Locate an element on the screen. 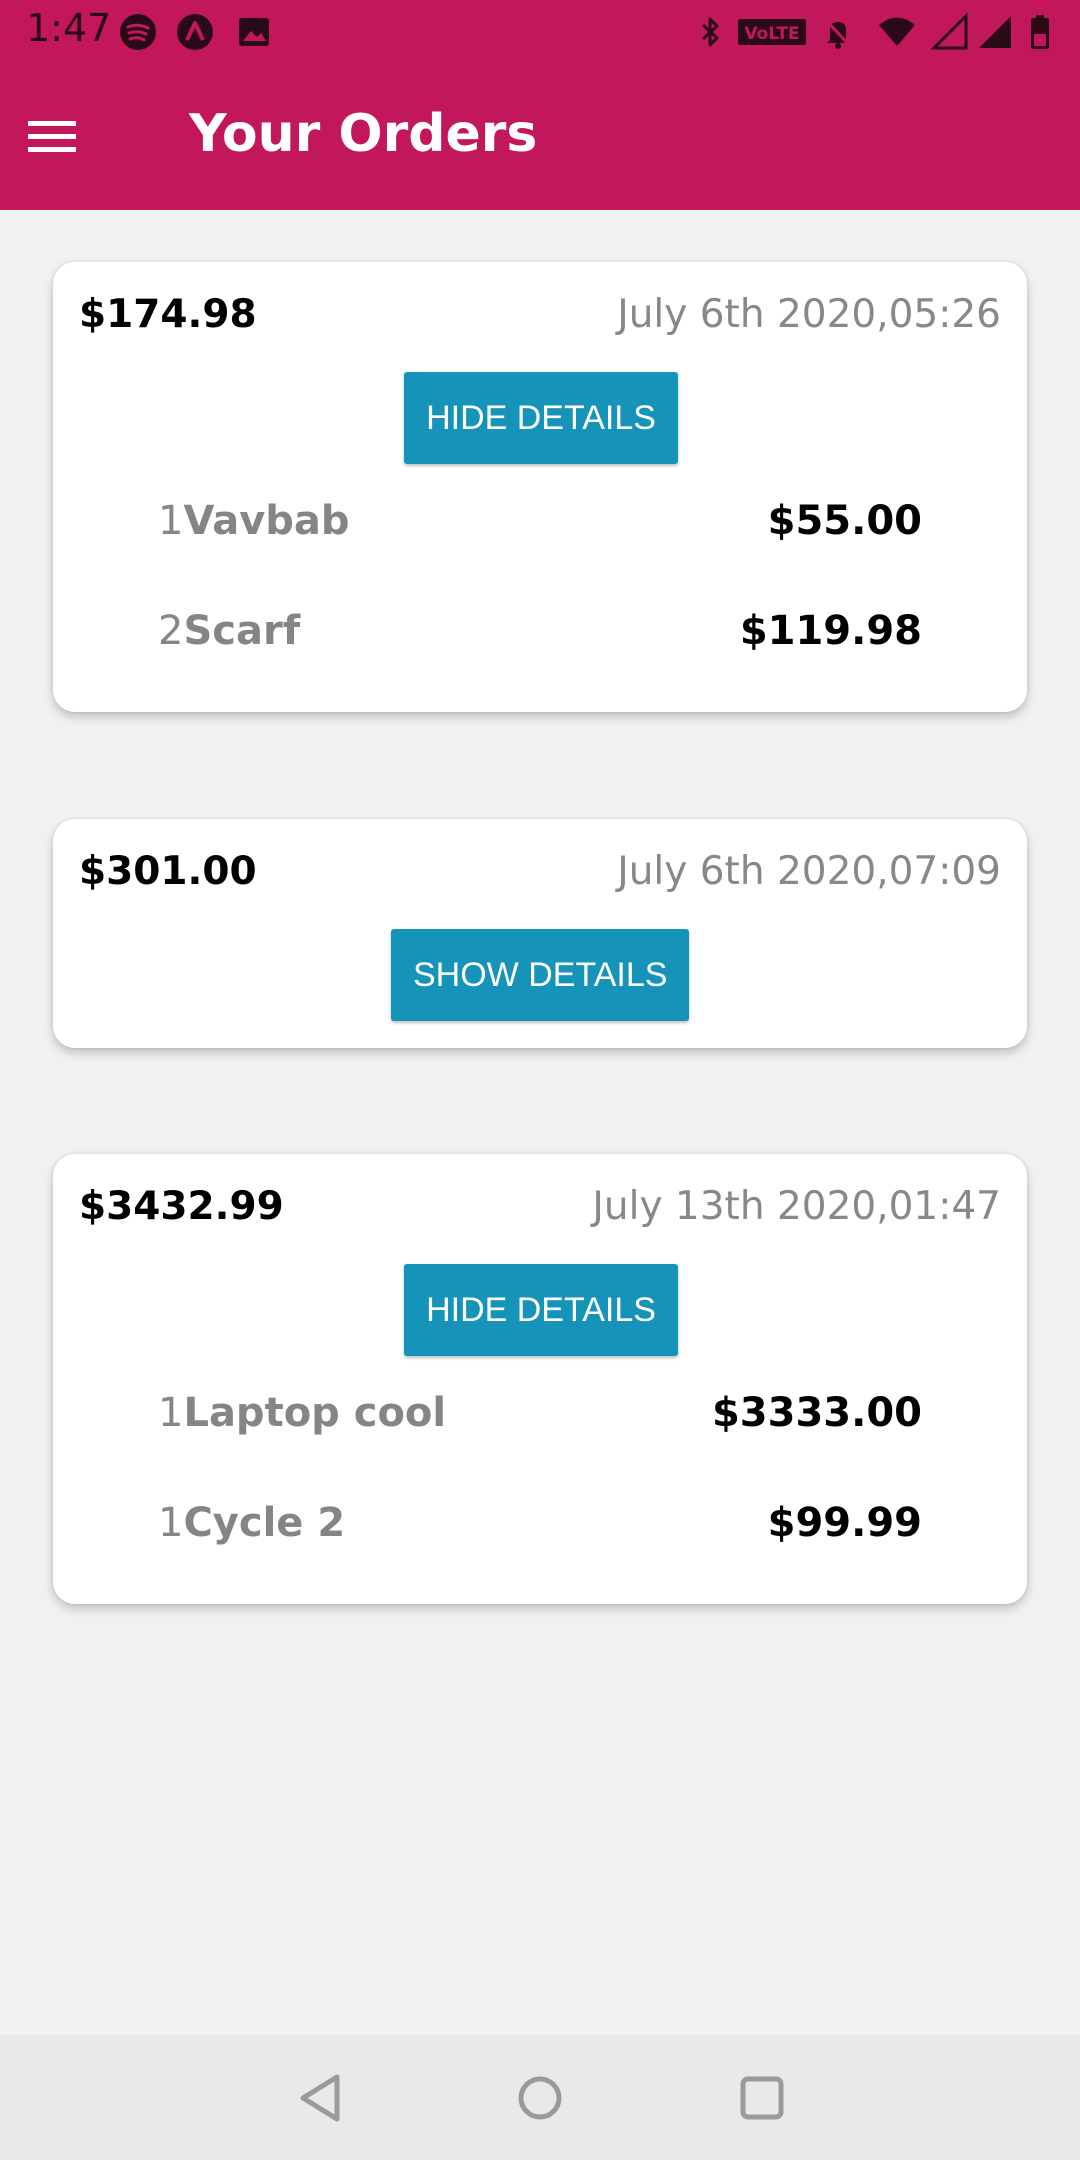  item-name: Vavbab is located at coordinates (266, 521).